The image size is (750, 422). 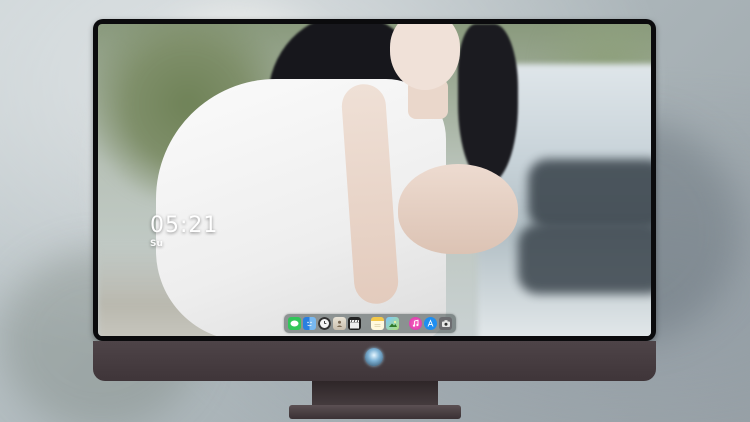 What do you see at coordinates (374, 357) in the screenshot?
I see `brand-logo-icon` at bounding box center [374, 357].